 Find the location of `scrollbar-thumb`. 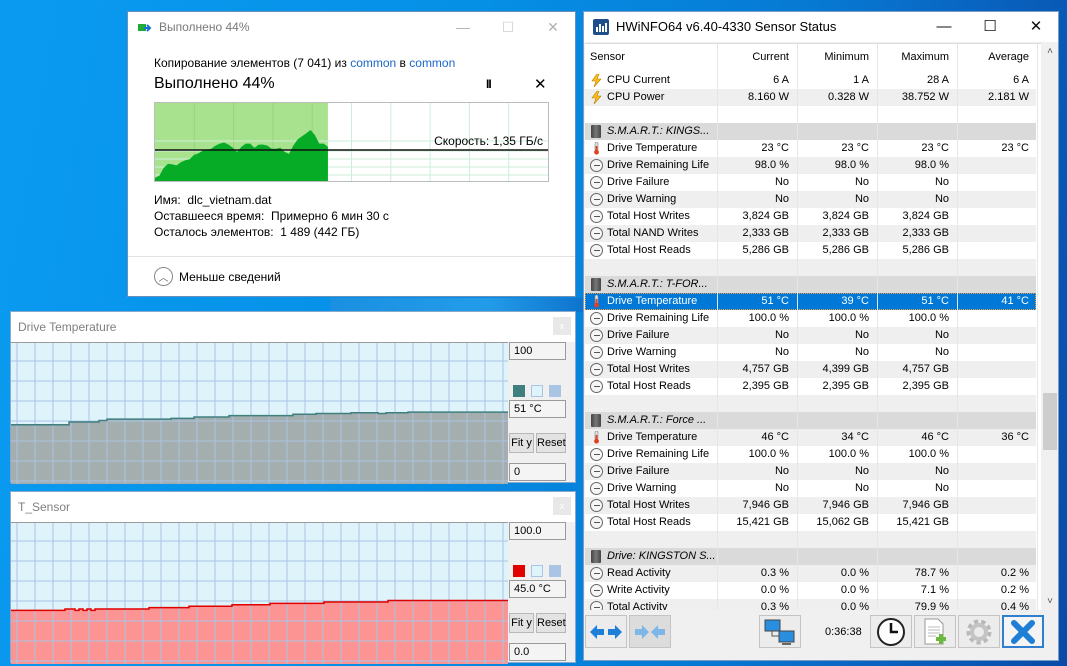

scrollbar-thumb is located at coordinates (1050, 421).